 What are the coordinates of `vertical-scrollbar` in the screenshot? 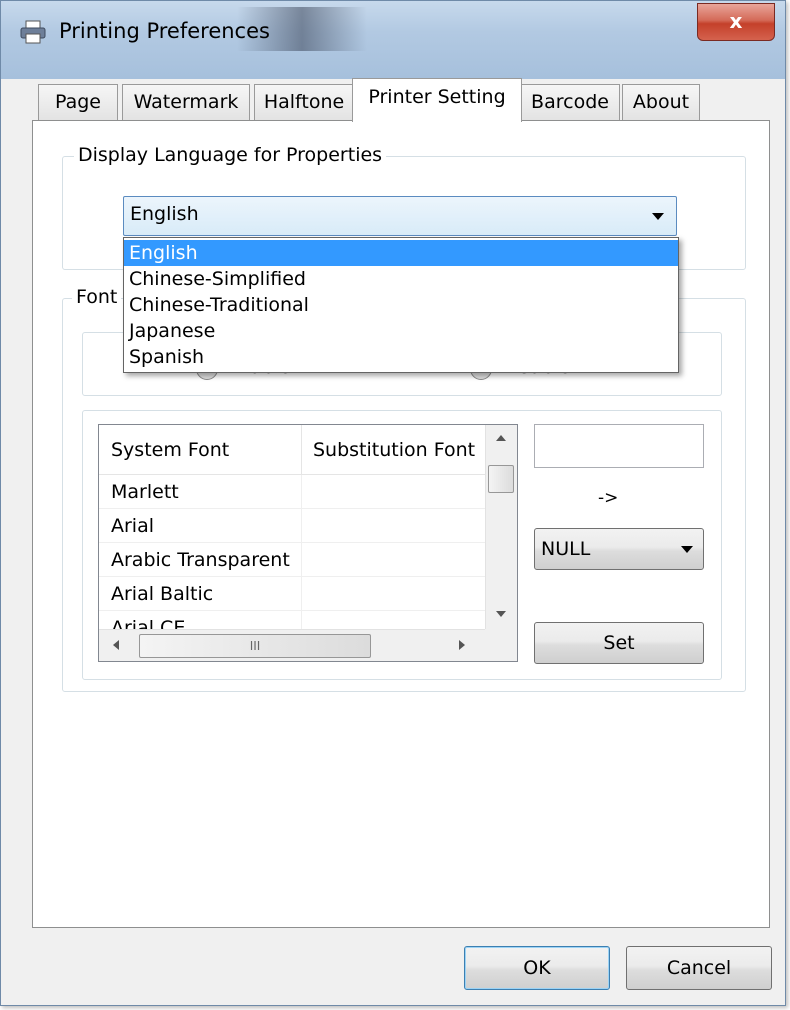 It's located at (501, 527).